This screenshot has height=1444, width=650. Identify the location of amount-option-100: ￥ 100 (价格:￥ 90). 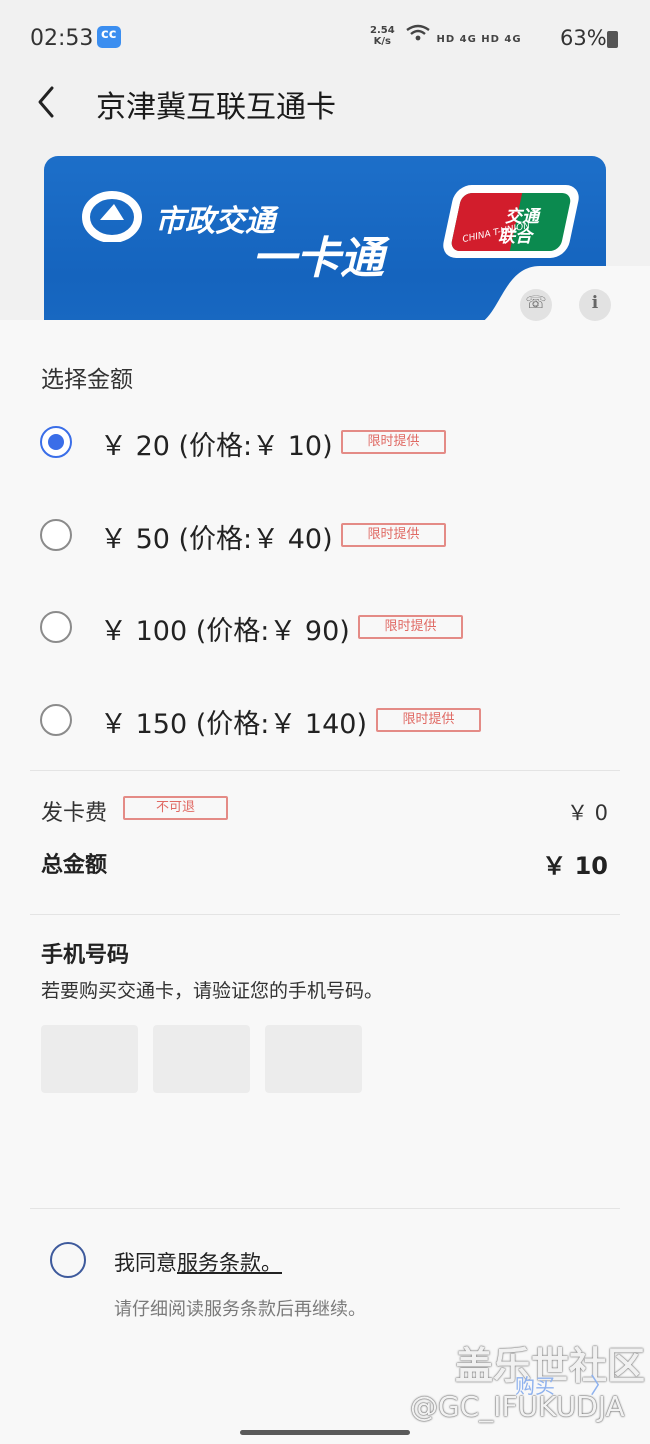
(325, 629).